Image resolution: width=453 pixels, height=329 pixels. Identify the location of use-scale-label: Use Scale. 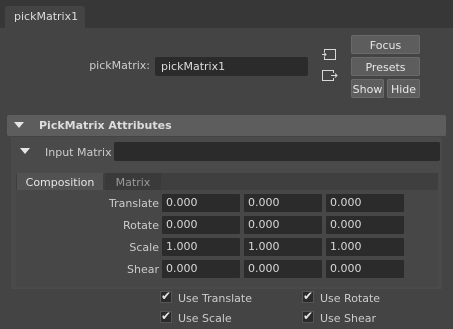
(205, 318).